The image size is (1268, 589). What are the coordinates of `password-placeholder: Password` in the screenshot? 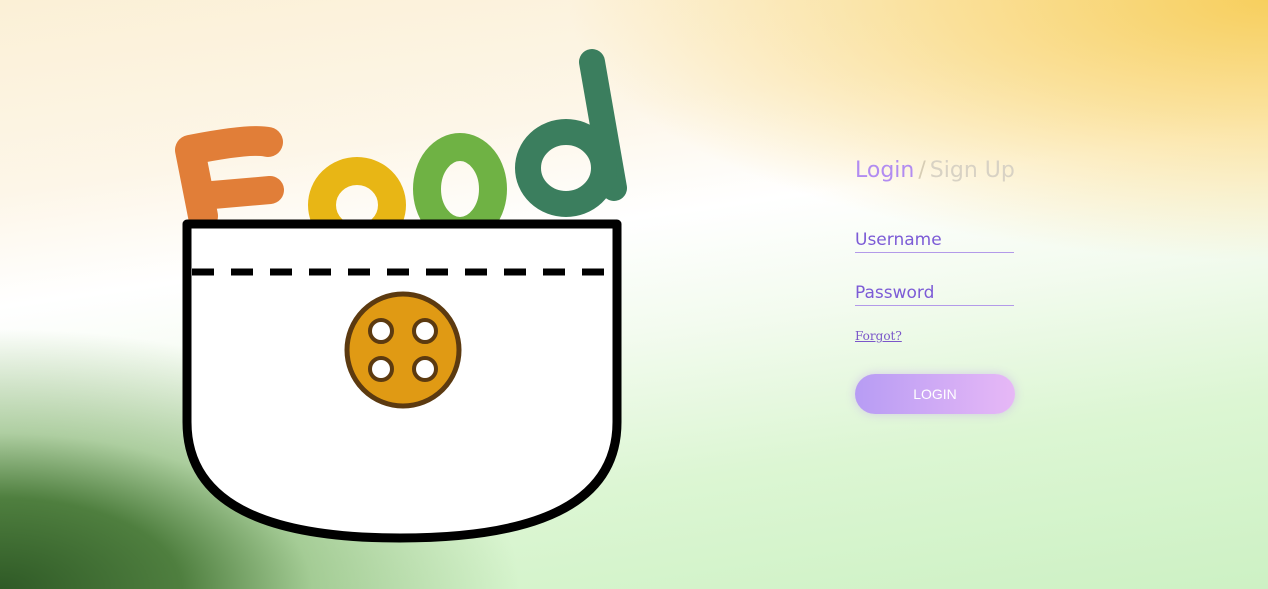 It's located at (895, 293).